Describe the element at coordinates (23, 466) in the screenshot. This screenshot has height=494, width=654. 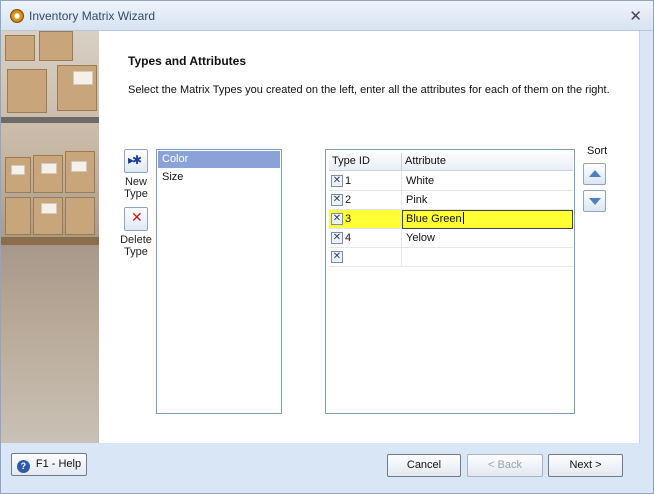
I see `help-icon: ?` at that location.